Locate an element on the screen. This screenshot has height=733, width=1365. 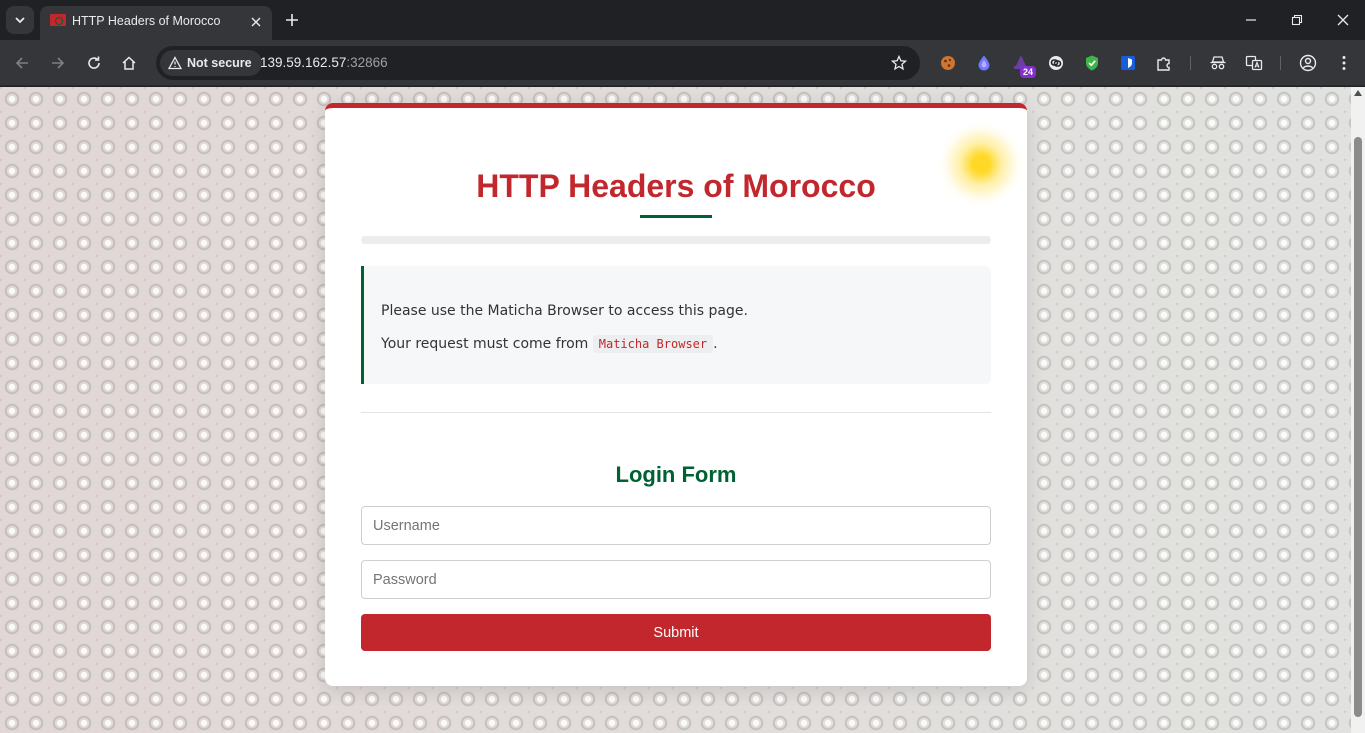
browser-toolbar: Not secure 139.59.162.57:32866 24 is located at coordinates (682, 63).